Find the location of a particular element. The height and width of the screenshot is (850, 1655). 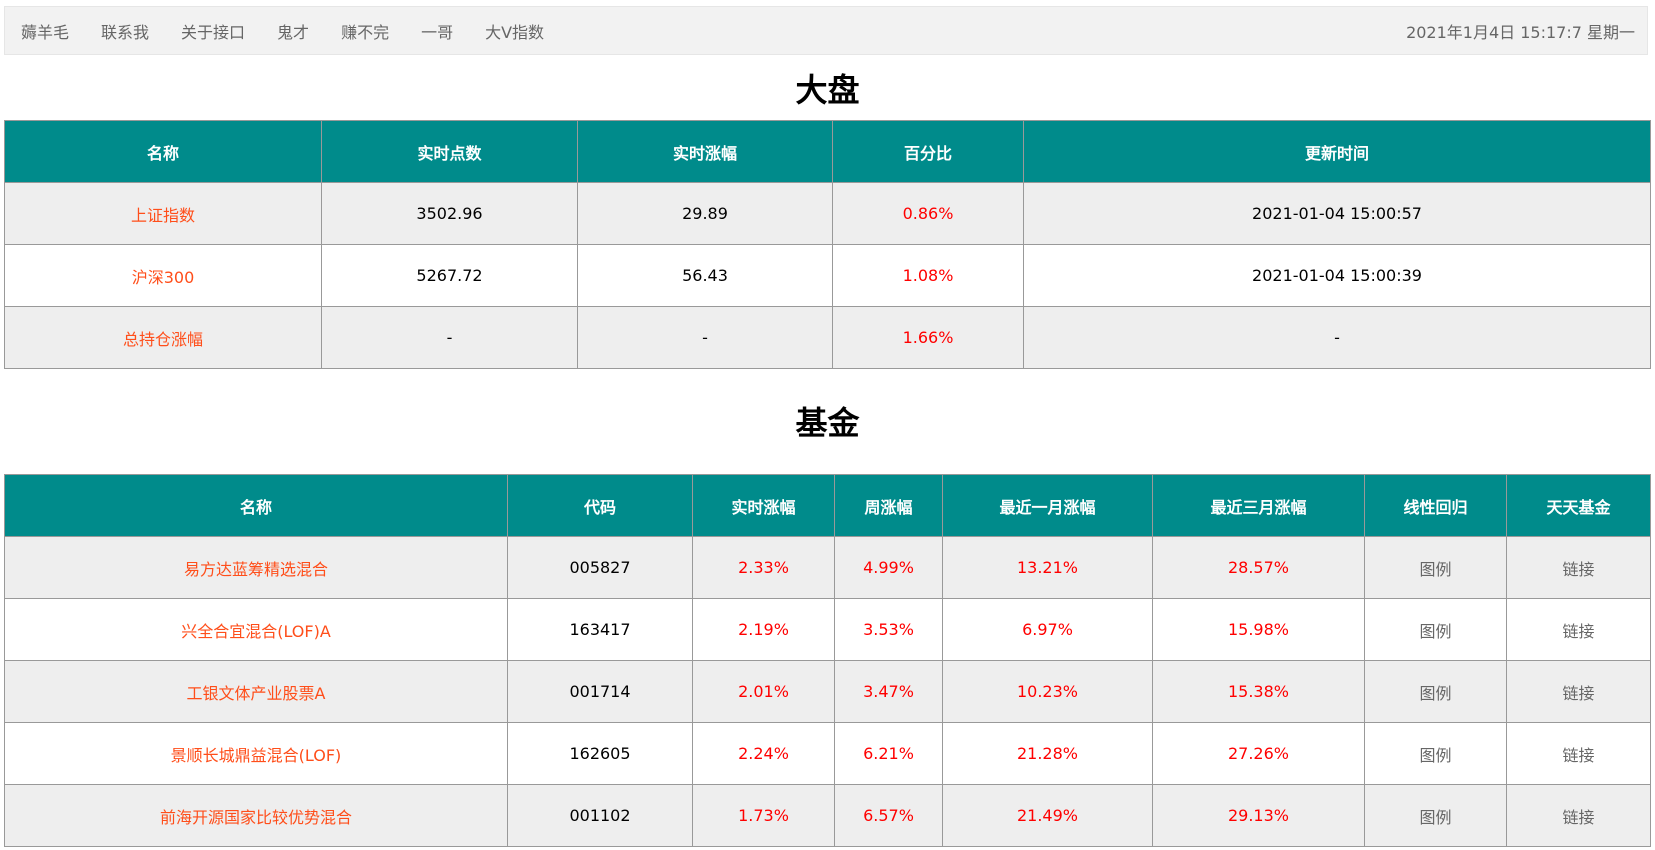

cell-realtime: 2.33% is located at coordinates (763, 567).